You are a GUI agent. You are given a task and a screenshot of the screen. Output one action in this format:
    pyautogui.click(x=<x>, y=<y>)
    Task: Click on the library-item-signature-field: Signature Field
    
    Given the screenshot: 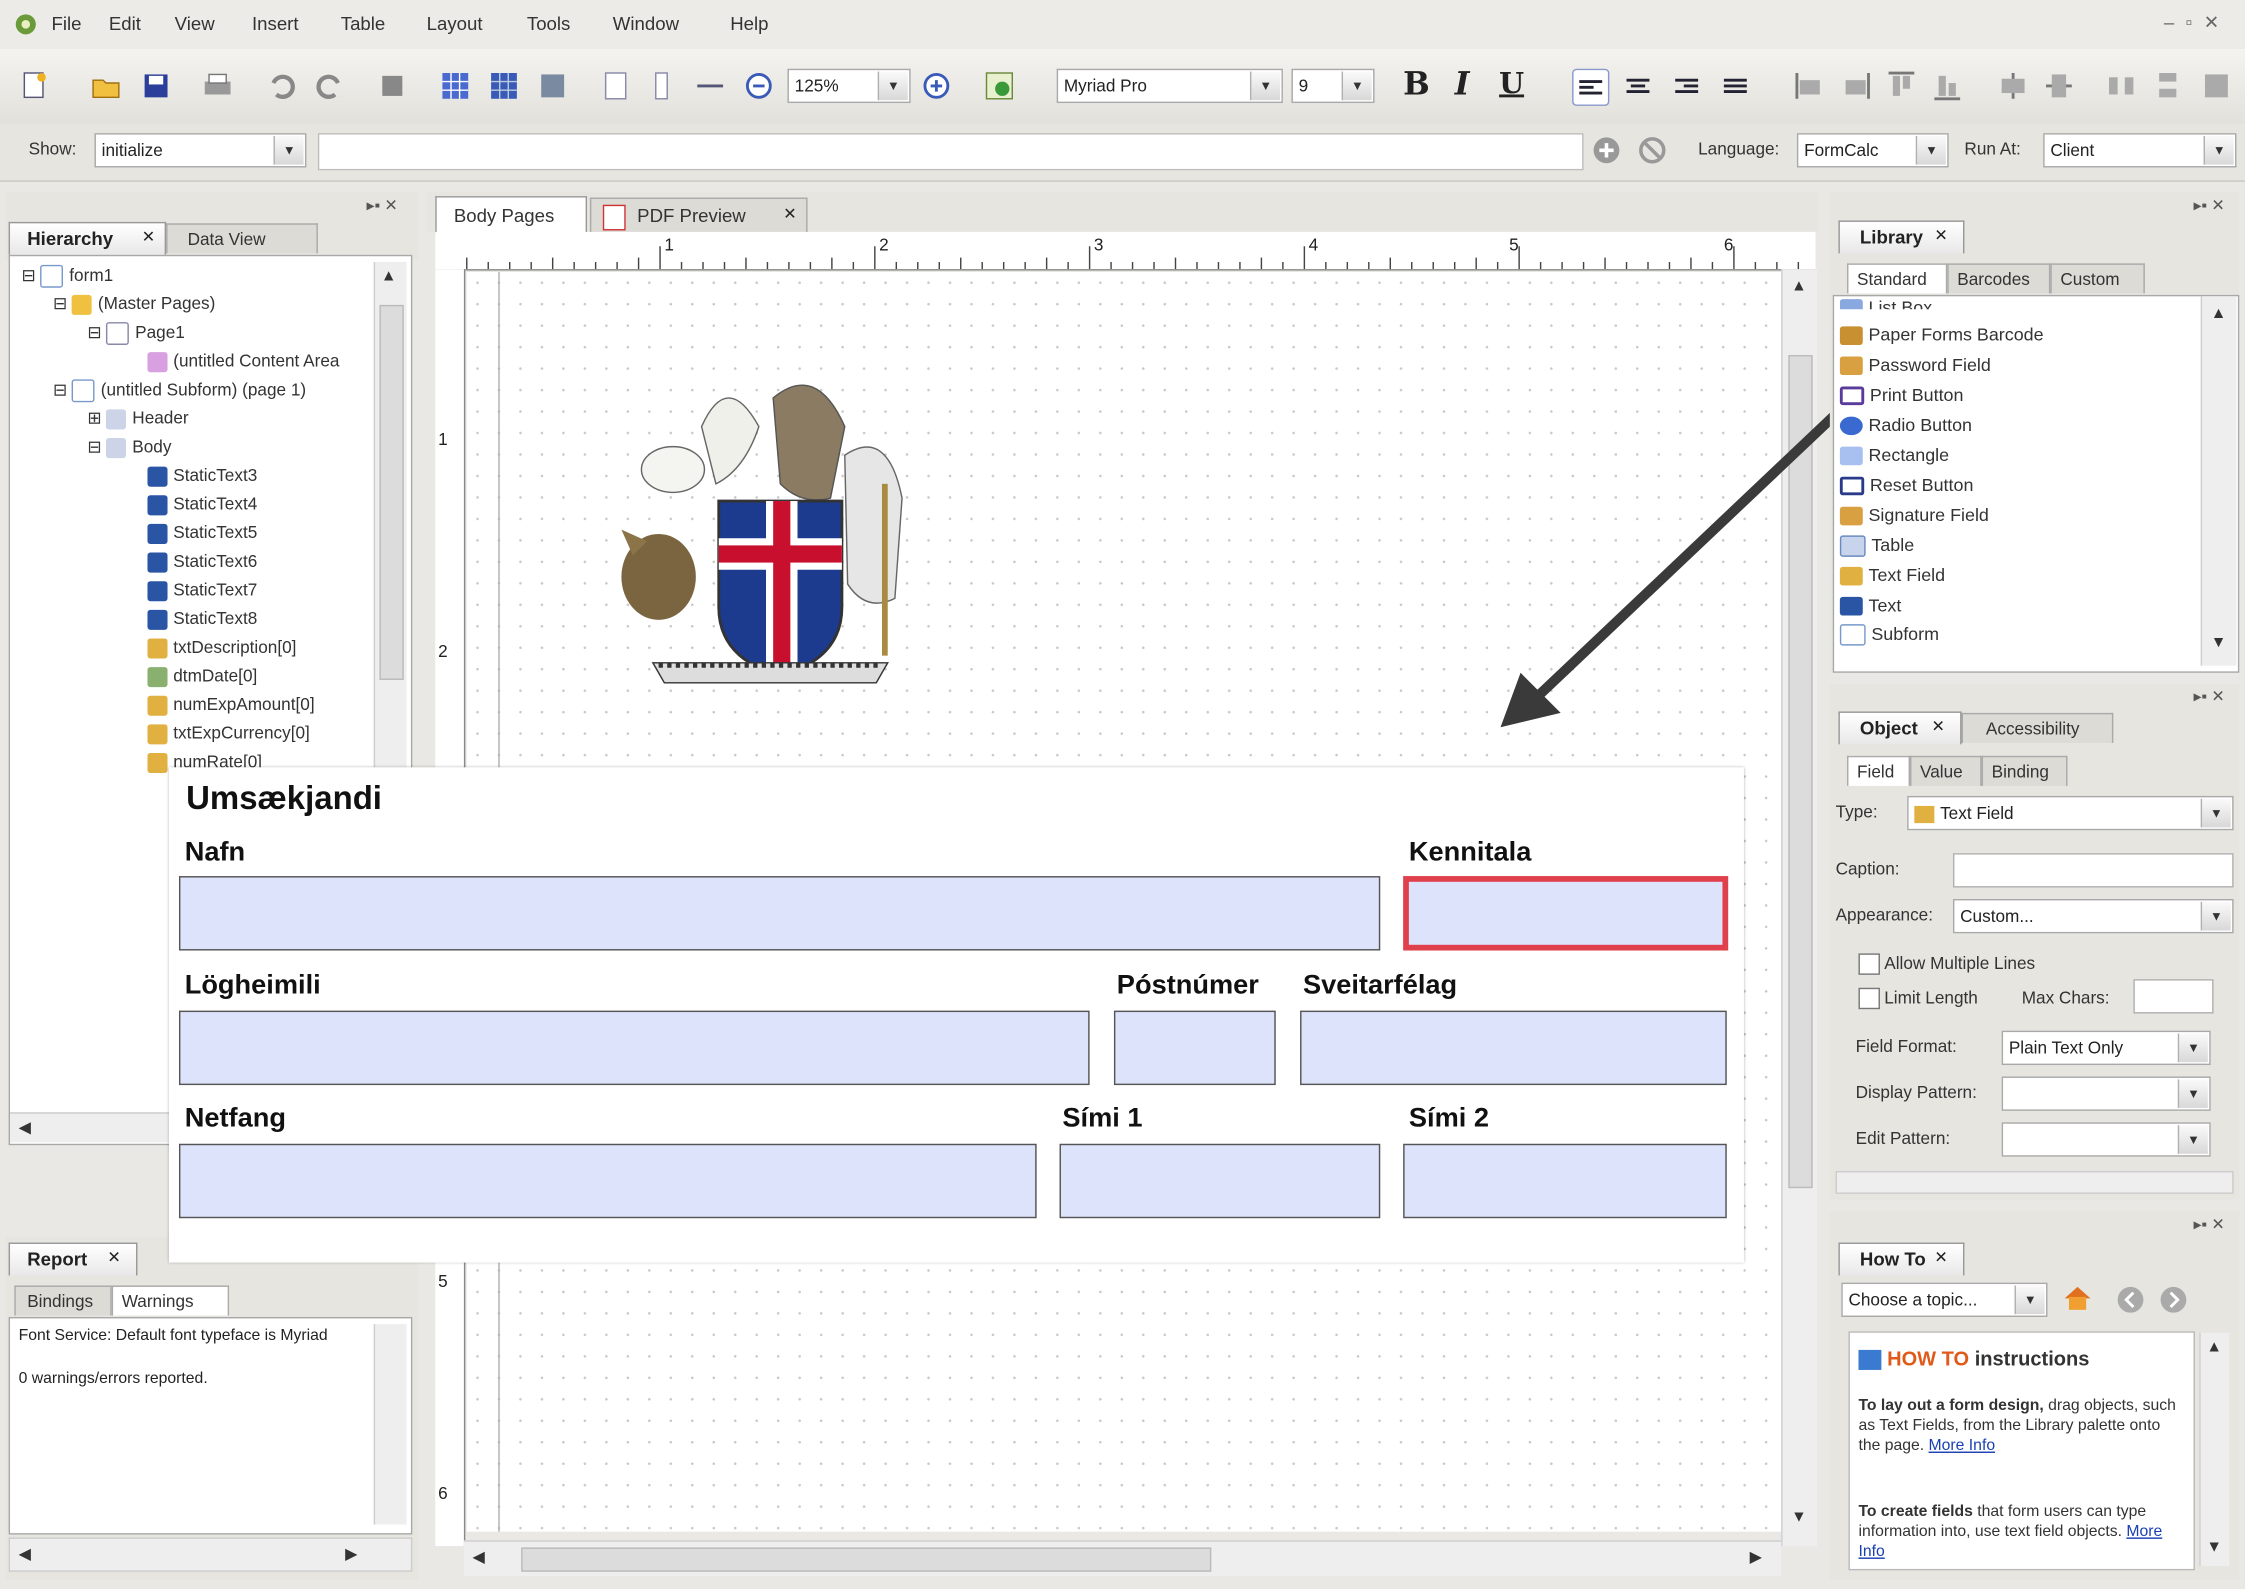 What is the action you would take?
    pyautogui.click(x=1914, y=515)
    